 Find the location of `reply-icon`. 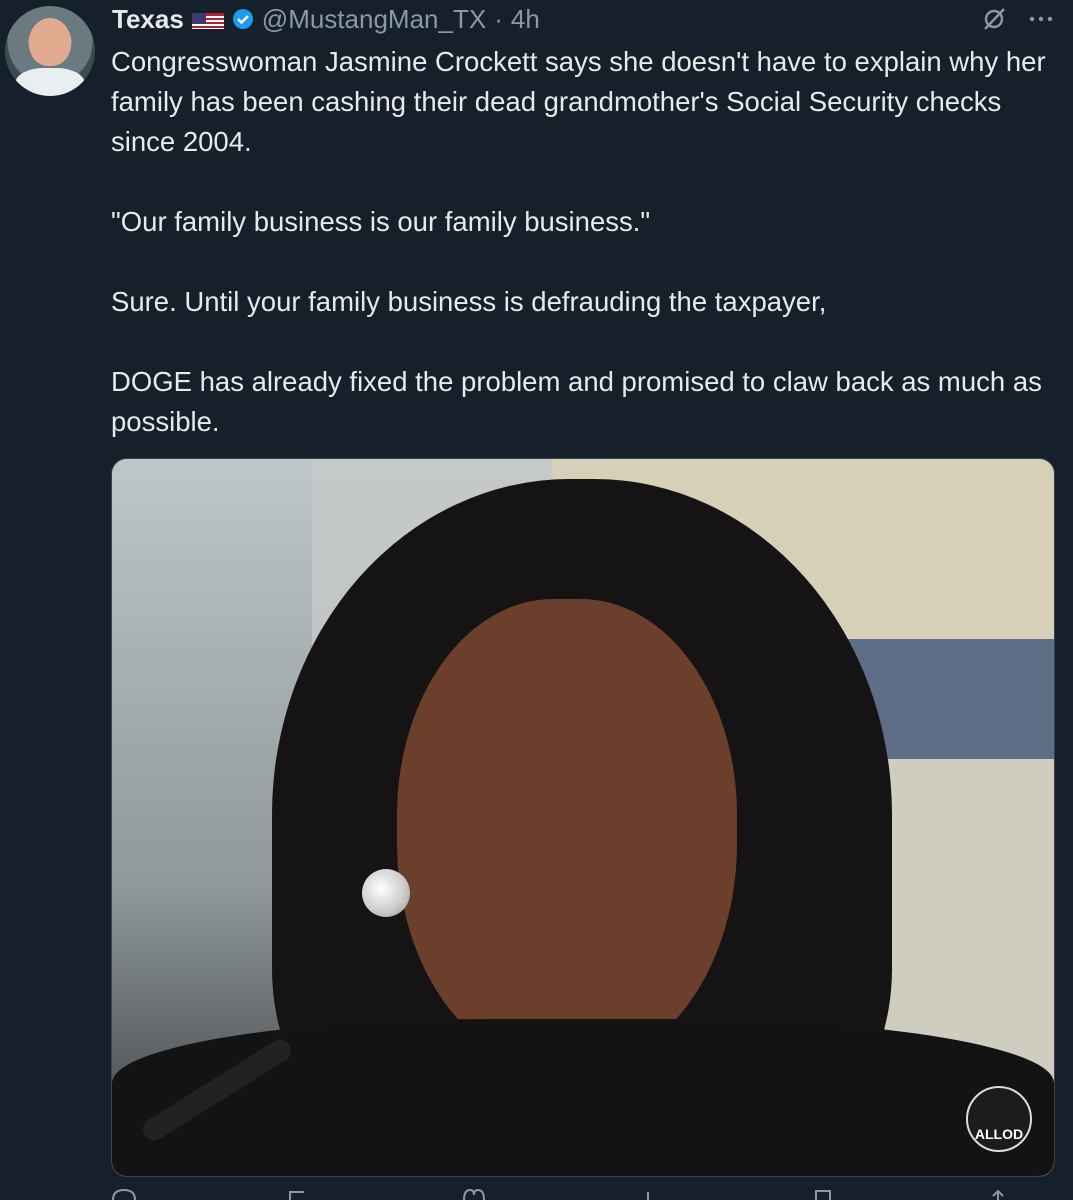

reply-icon is located at coordinates (124, 1194).